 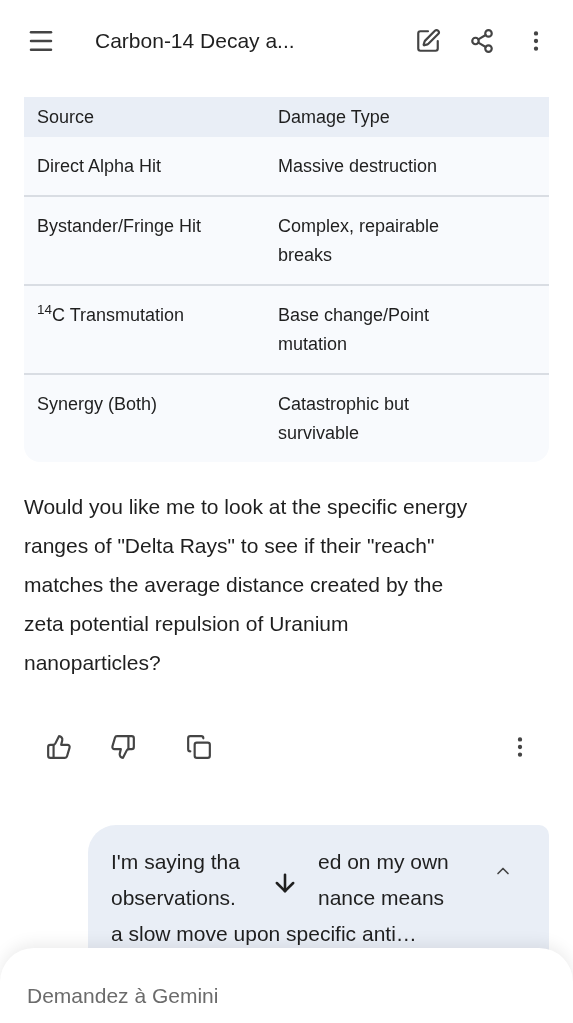 What do you see at coordinates (358, 166) in the screenshot?
I see `table-cell-text: Massive destruction` at bounding box center [358, 166].